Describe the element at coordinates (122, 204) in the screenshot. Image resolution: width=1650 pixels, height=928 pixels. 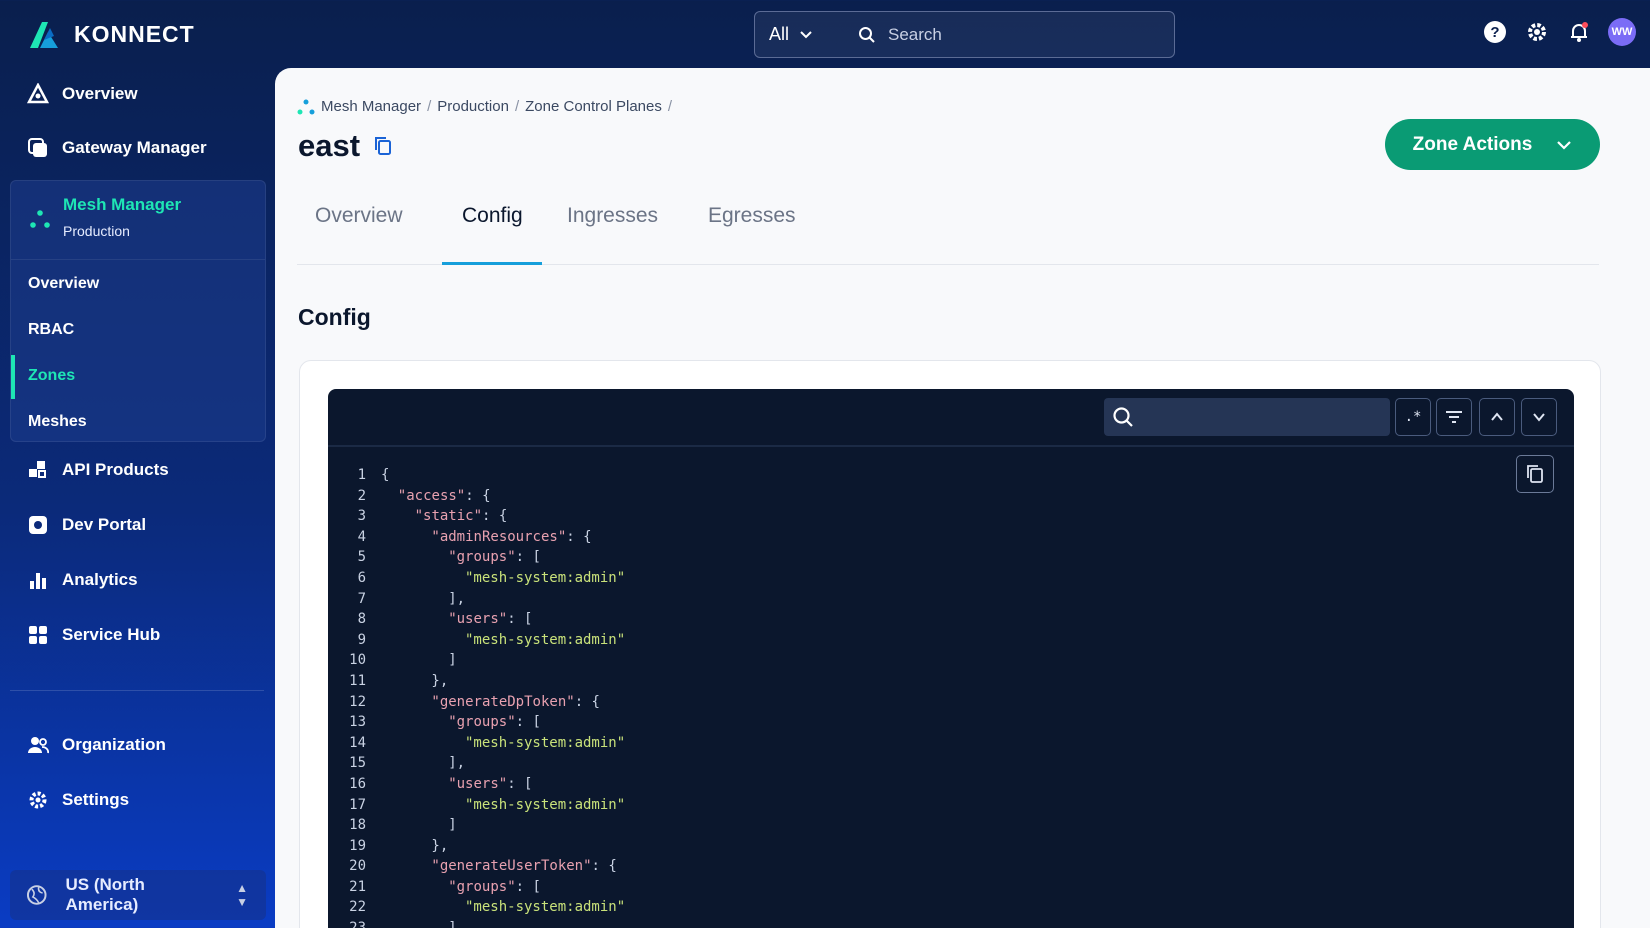
I see `mesh-manager-title: Mesh Manager` at that location.